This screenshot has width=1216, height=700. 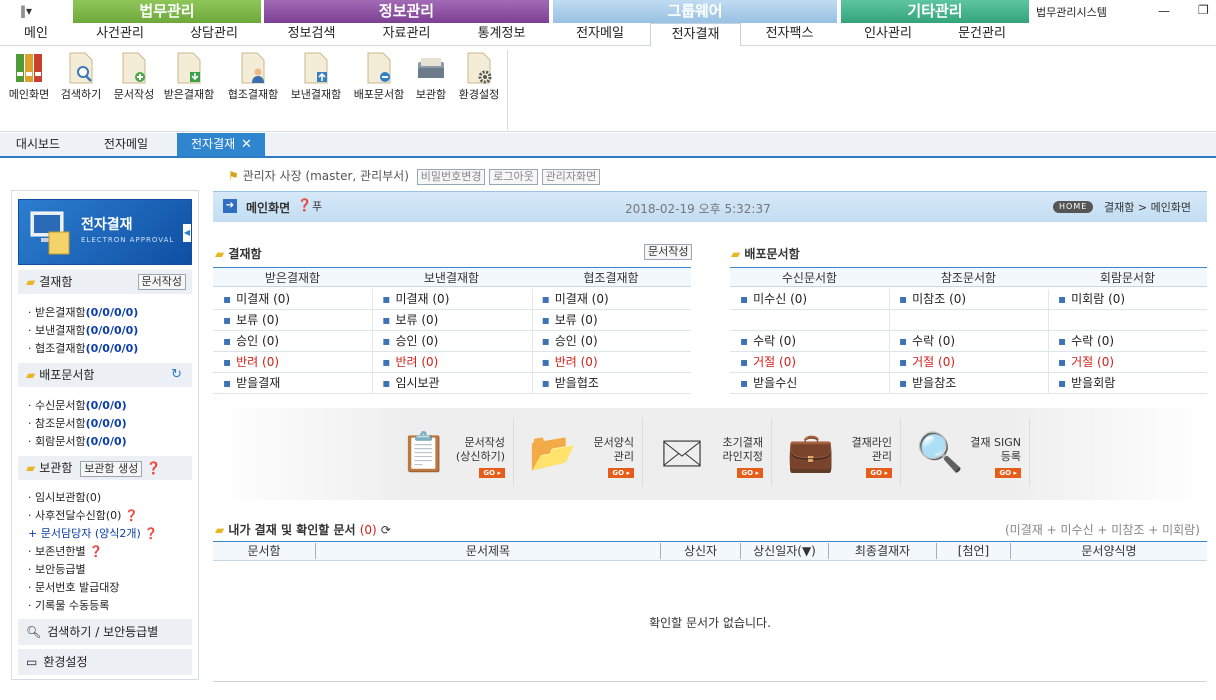 What do you see at coordinates (455, 383) in the screenshot?
I see `grid-cell: ▪ 임시보관` at bounding box center [455, 383].